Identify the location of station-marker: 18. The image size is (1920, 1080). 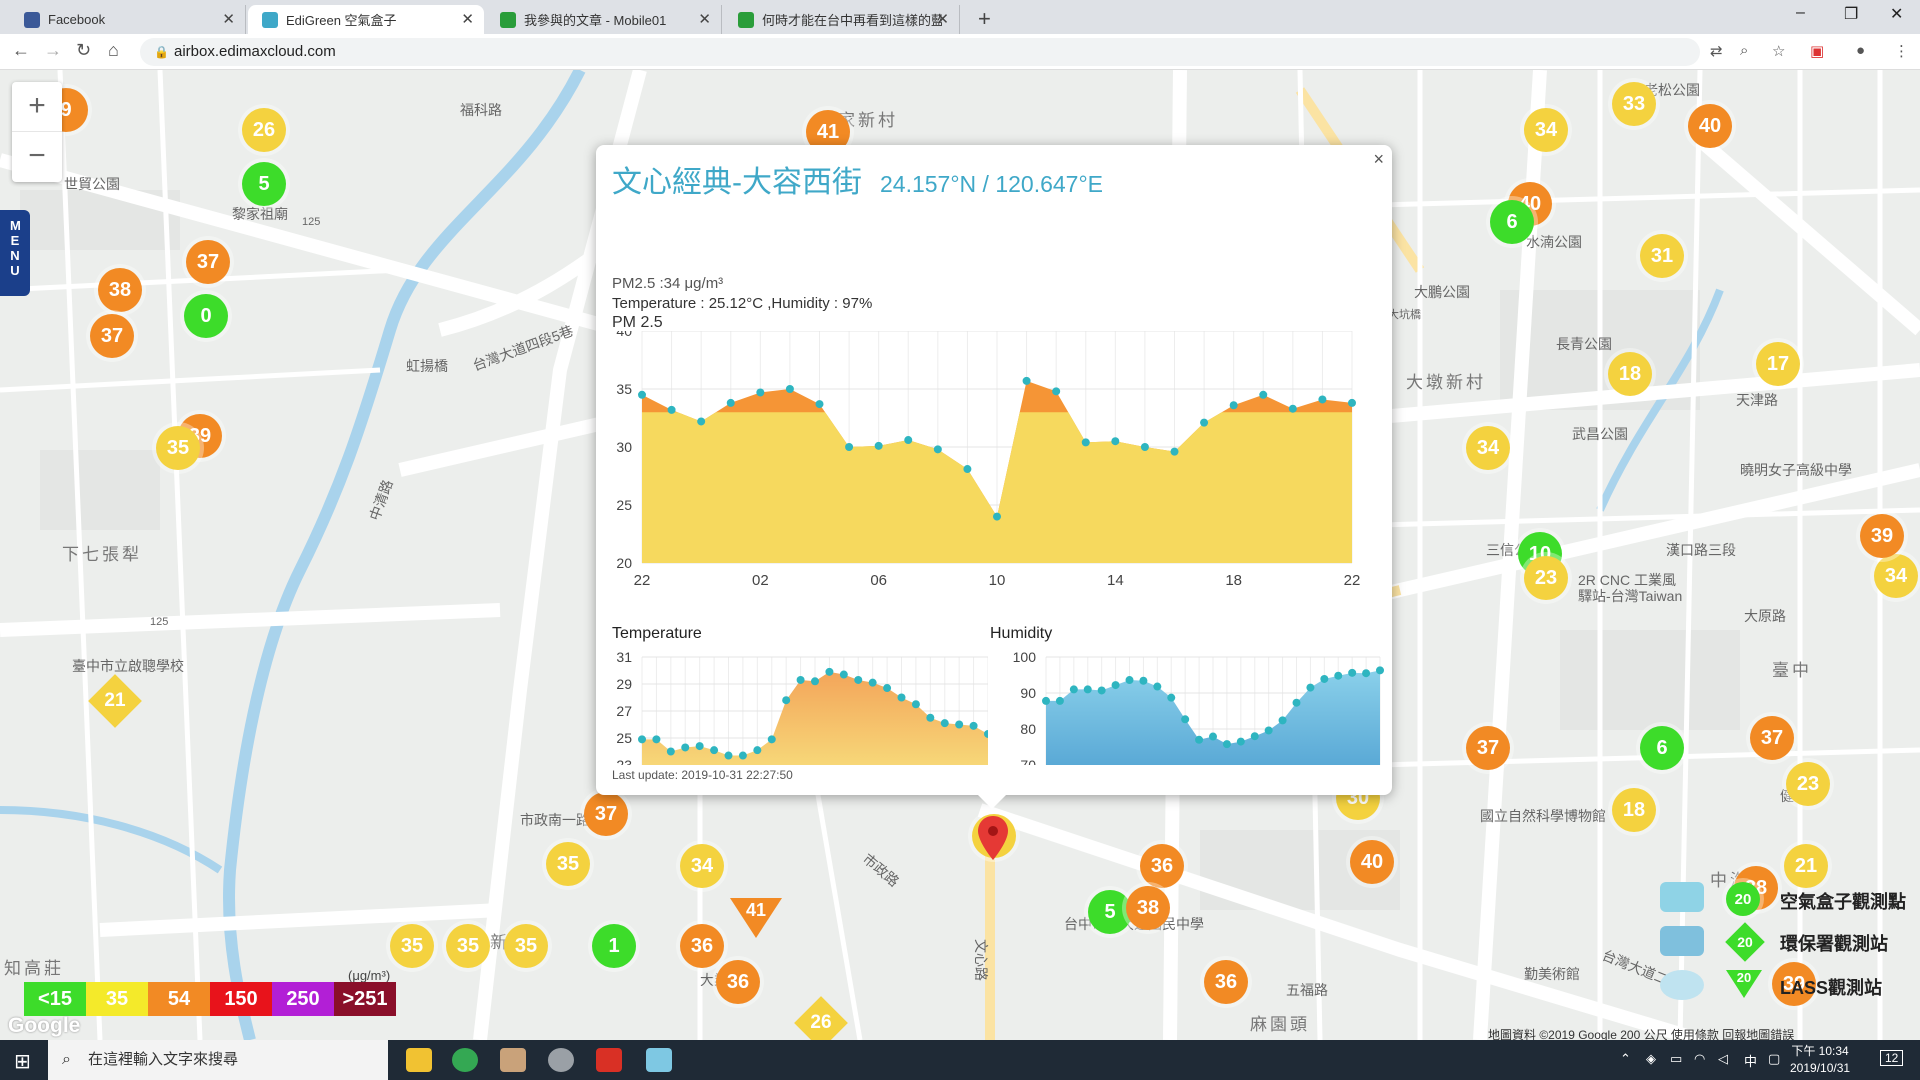
(1634, 810).